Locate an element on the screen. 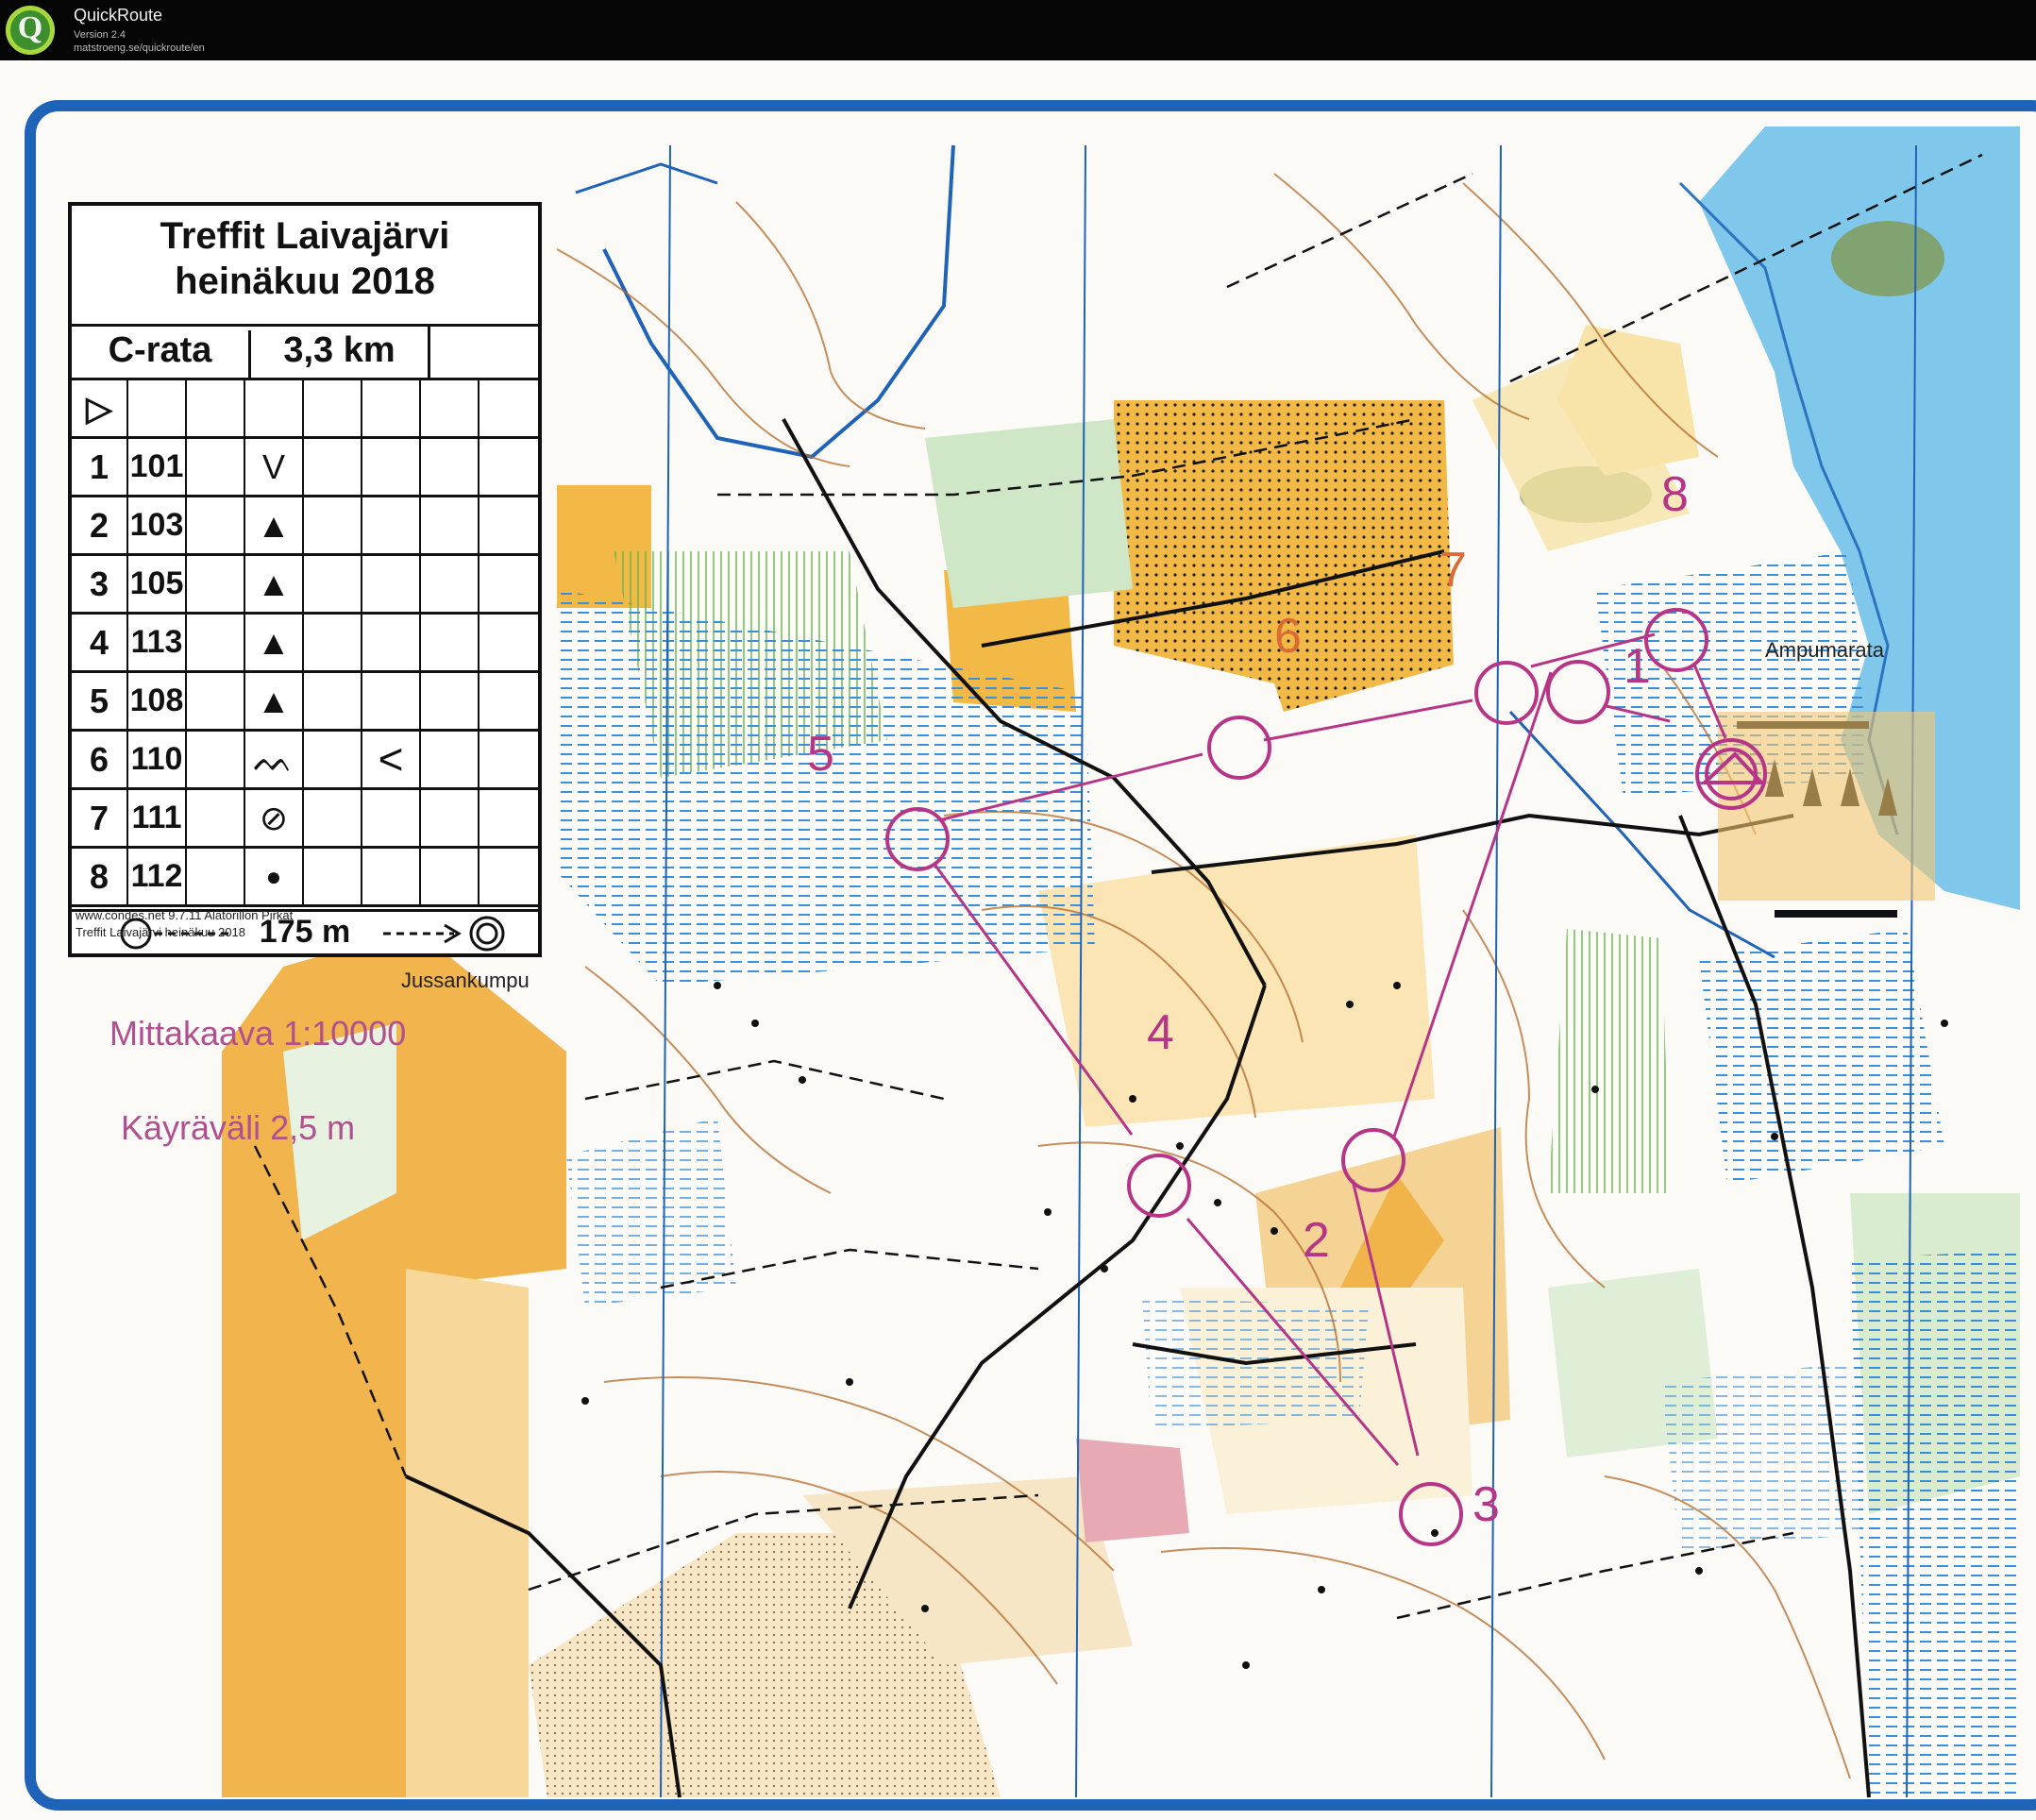  bend-icon: < is located at coordinates (392, 759).